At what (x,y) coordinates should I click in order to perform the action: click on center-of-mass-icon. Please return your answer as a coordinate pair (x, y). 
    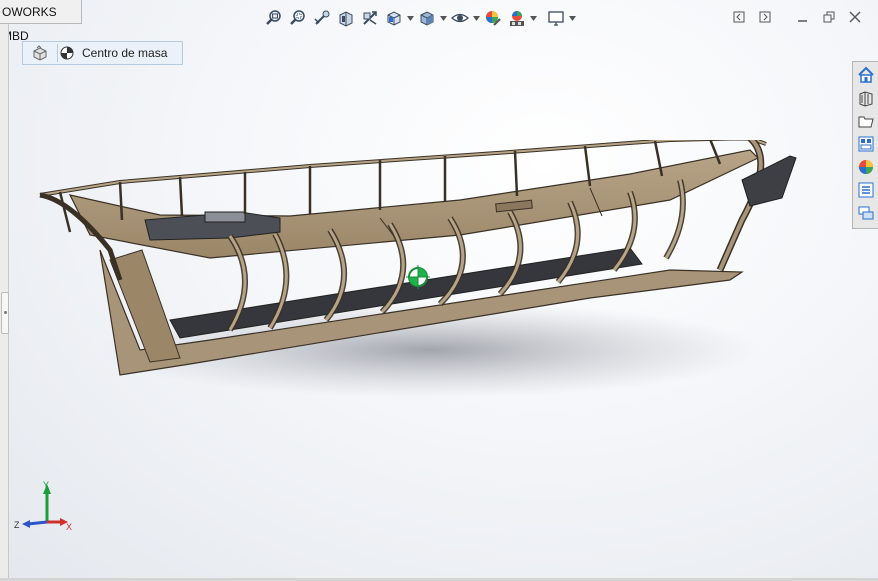
    Looking at the image, I should click on (67, 53).